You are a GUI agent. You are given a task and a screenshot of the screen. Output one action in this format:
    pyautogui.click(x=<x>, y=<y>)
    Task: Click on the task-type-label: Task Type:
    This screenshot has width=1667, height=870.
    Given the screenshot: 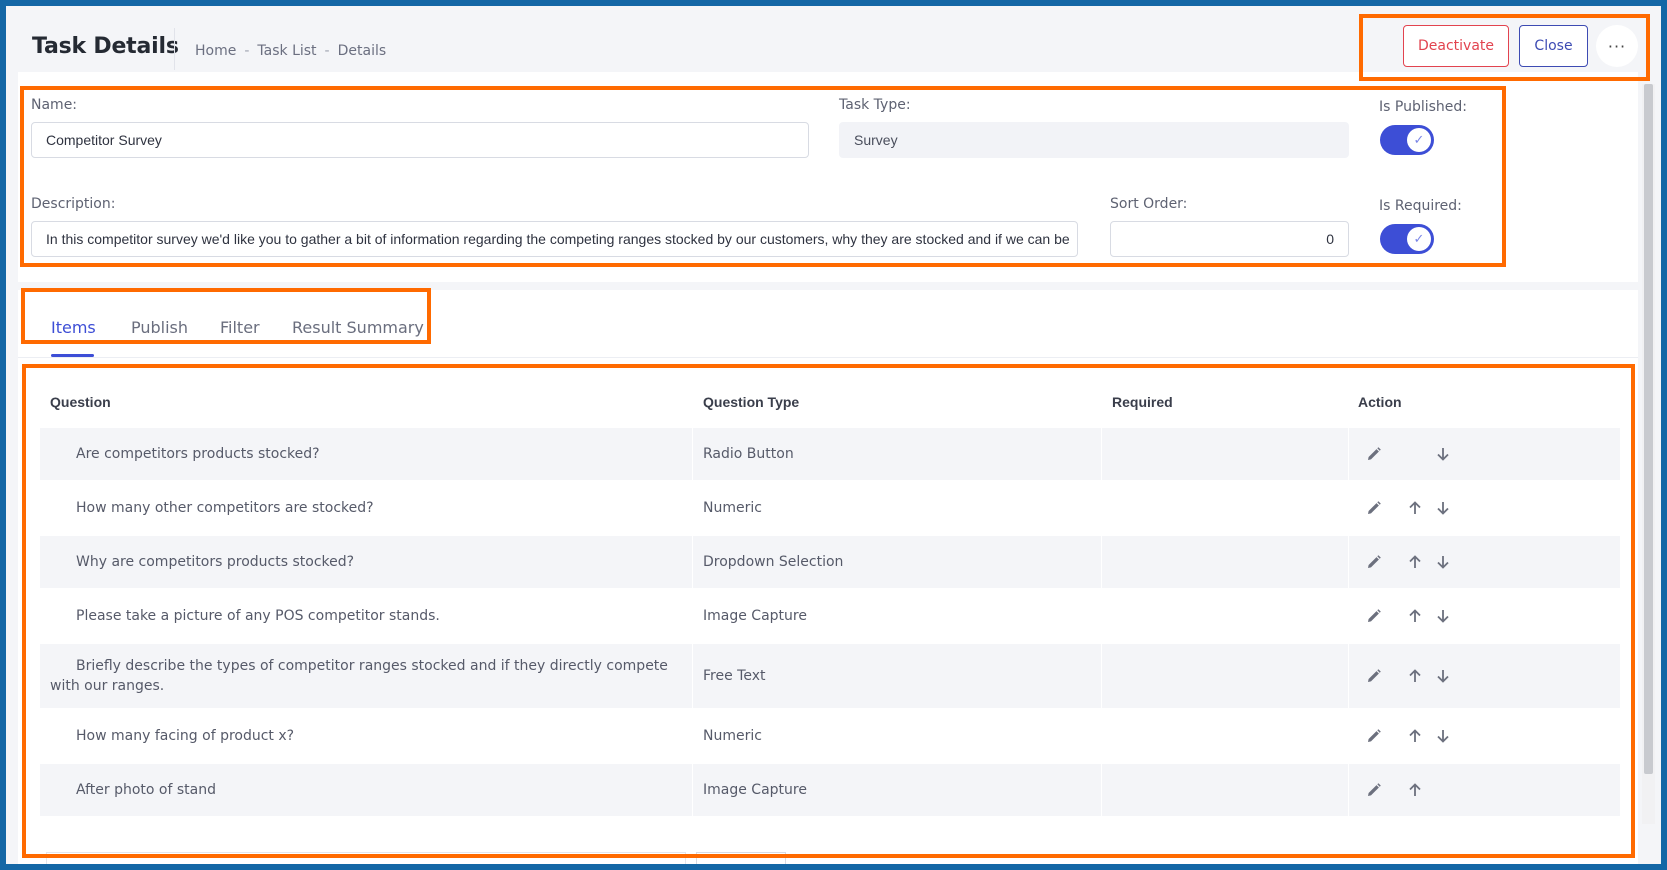 What is the action you would take?
    pyautogui.click(x=875, y=105)
    